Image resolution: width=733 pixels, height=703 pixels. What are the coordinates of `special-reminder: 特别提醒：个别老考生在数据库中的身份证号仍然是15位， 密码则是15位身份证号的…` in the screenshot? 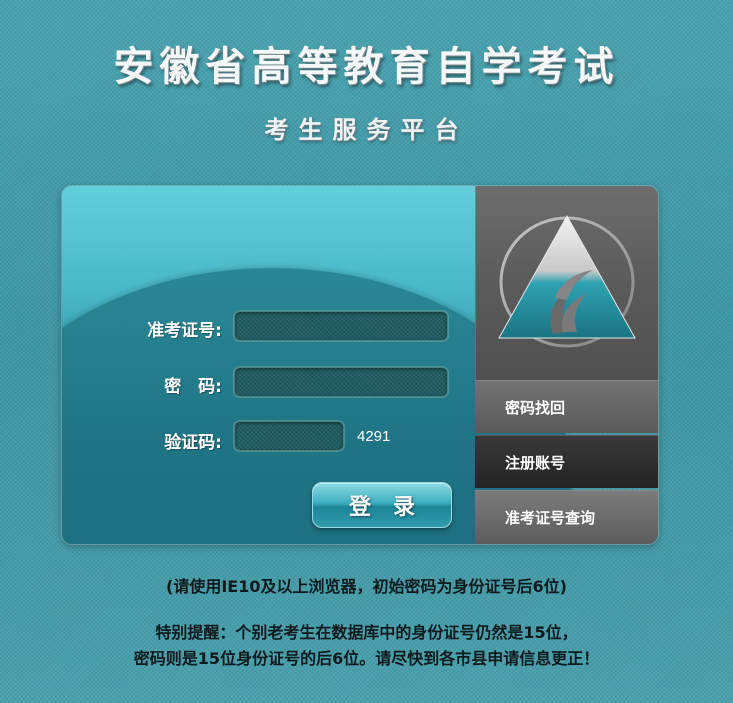 It's located at (366, 646).